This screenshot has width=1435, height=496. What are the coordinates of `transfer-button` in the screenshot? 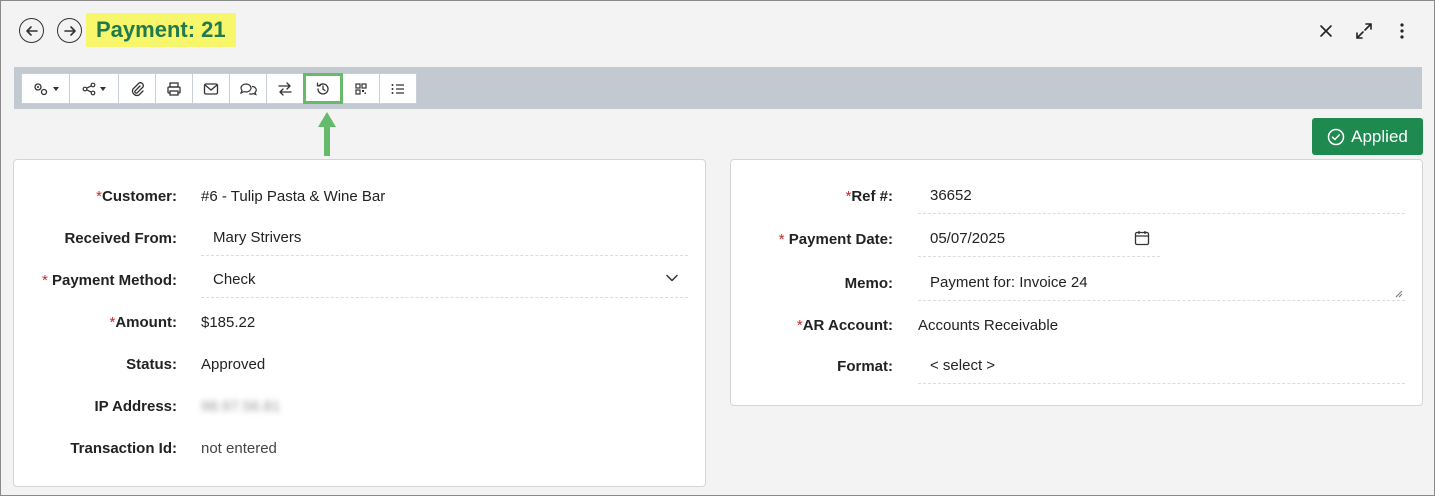 It's located at (285, 88).